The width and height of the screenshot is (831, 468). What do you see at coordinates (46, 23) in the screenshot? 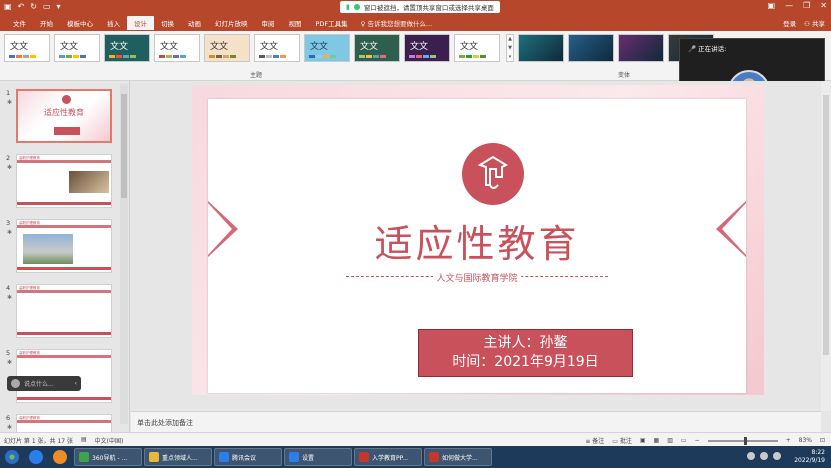
I see `tab-1: 开始` at bounding box center [46, 23].